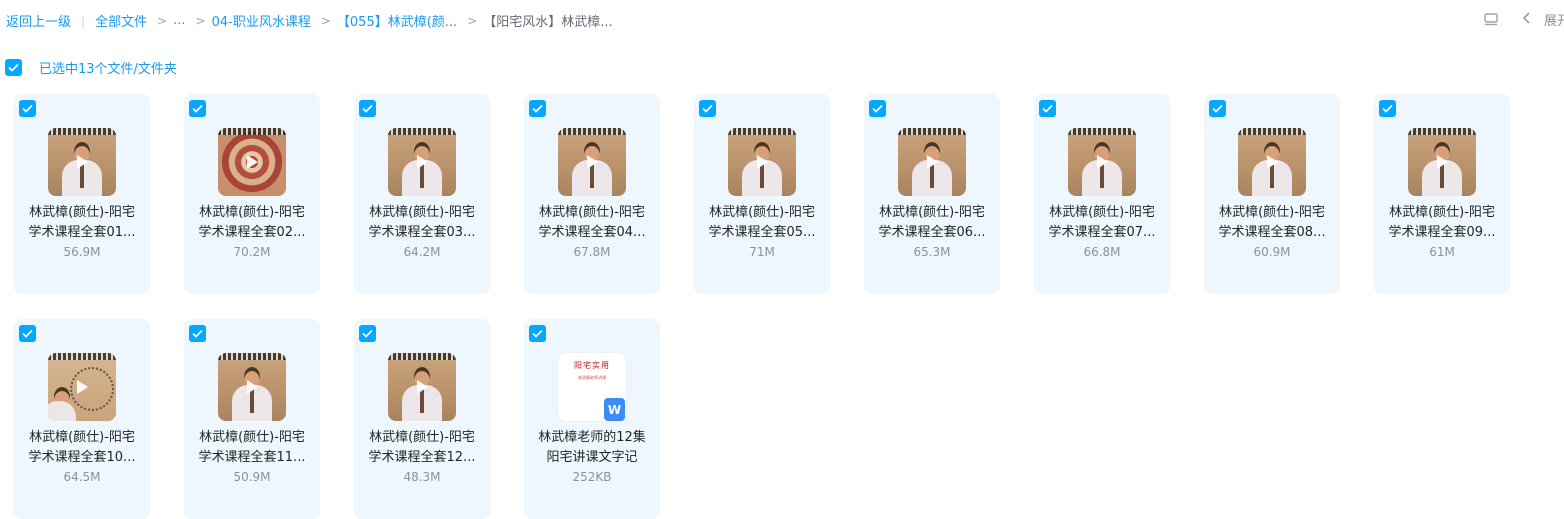  I want to click on file-size: 56.9M, so click(82, 252).